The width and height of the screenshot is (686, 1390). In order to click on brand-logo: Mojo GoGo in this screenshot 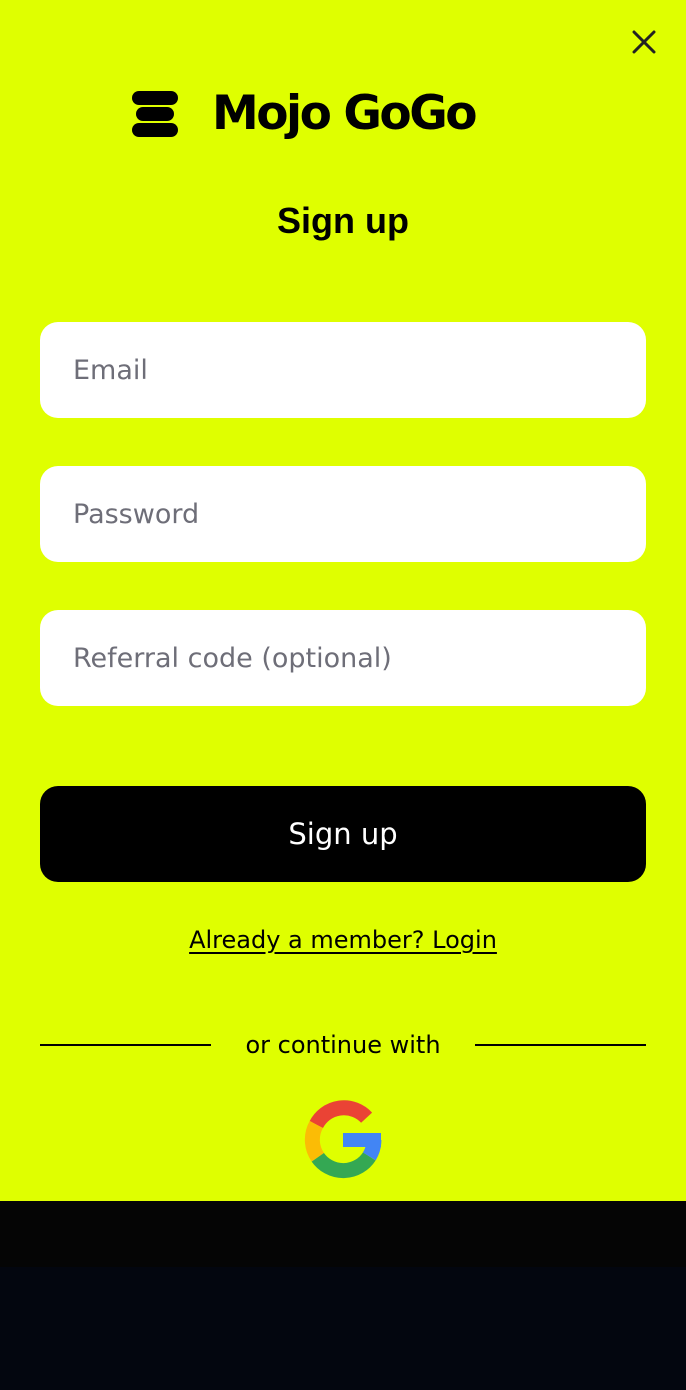, I will do `click(304, 113)`.